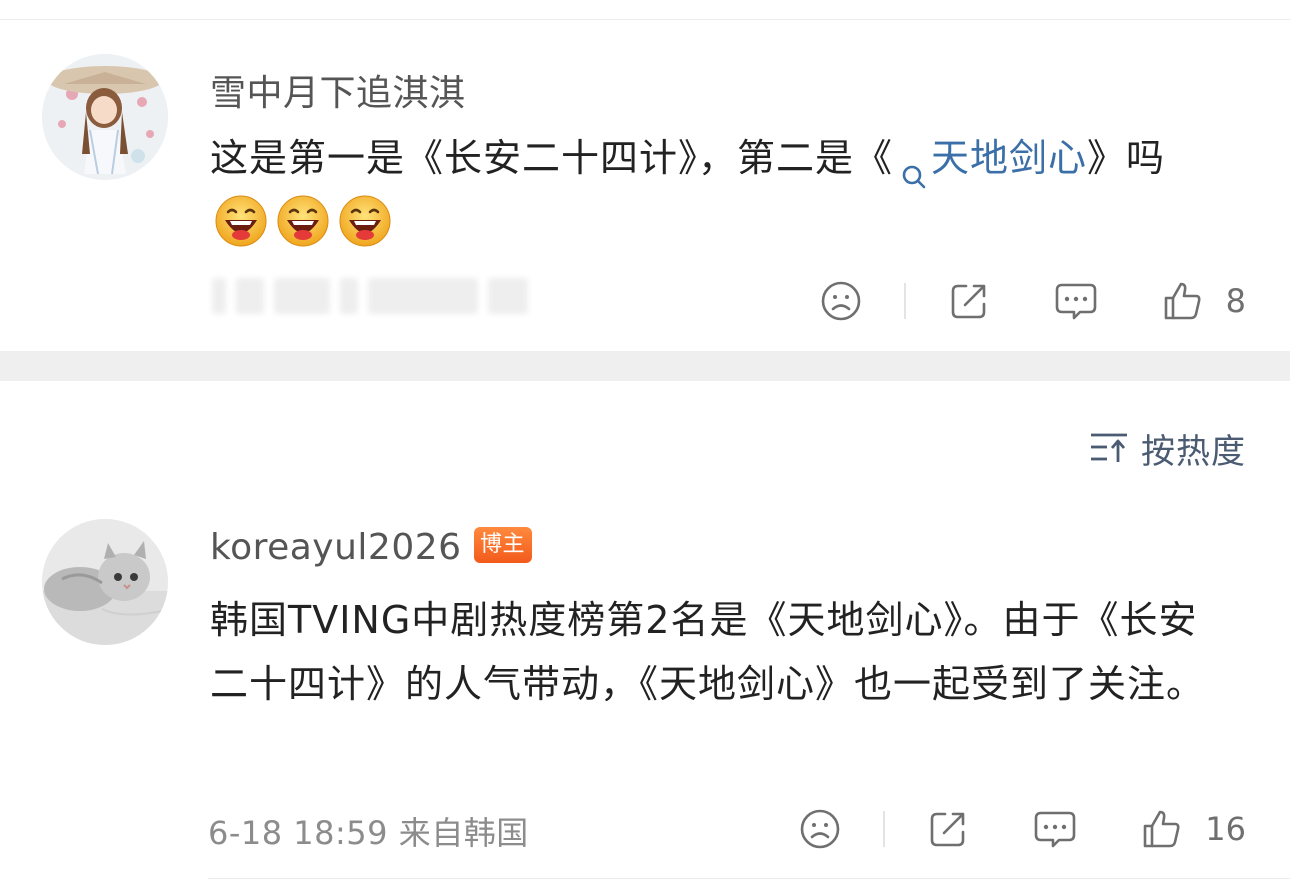 This screenshot has width=1290, height=889. Describe the element at coordinates (1033, 301) in the screenshot. I see `comment-actions: 8` at that location.